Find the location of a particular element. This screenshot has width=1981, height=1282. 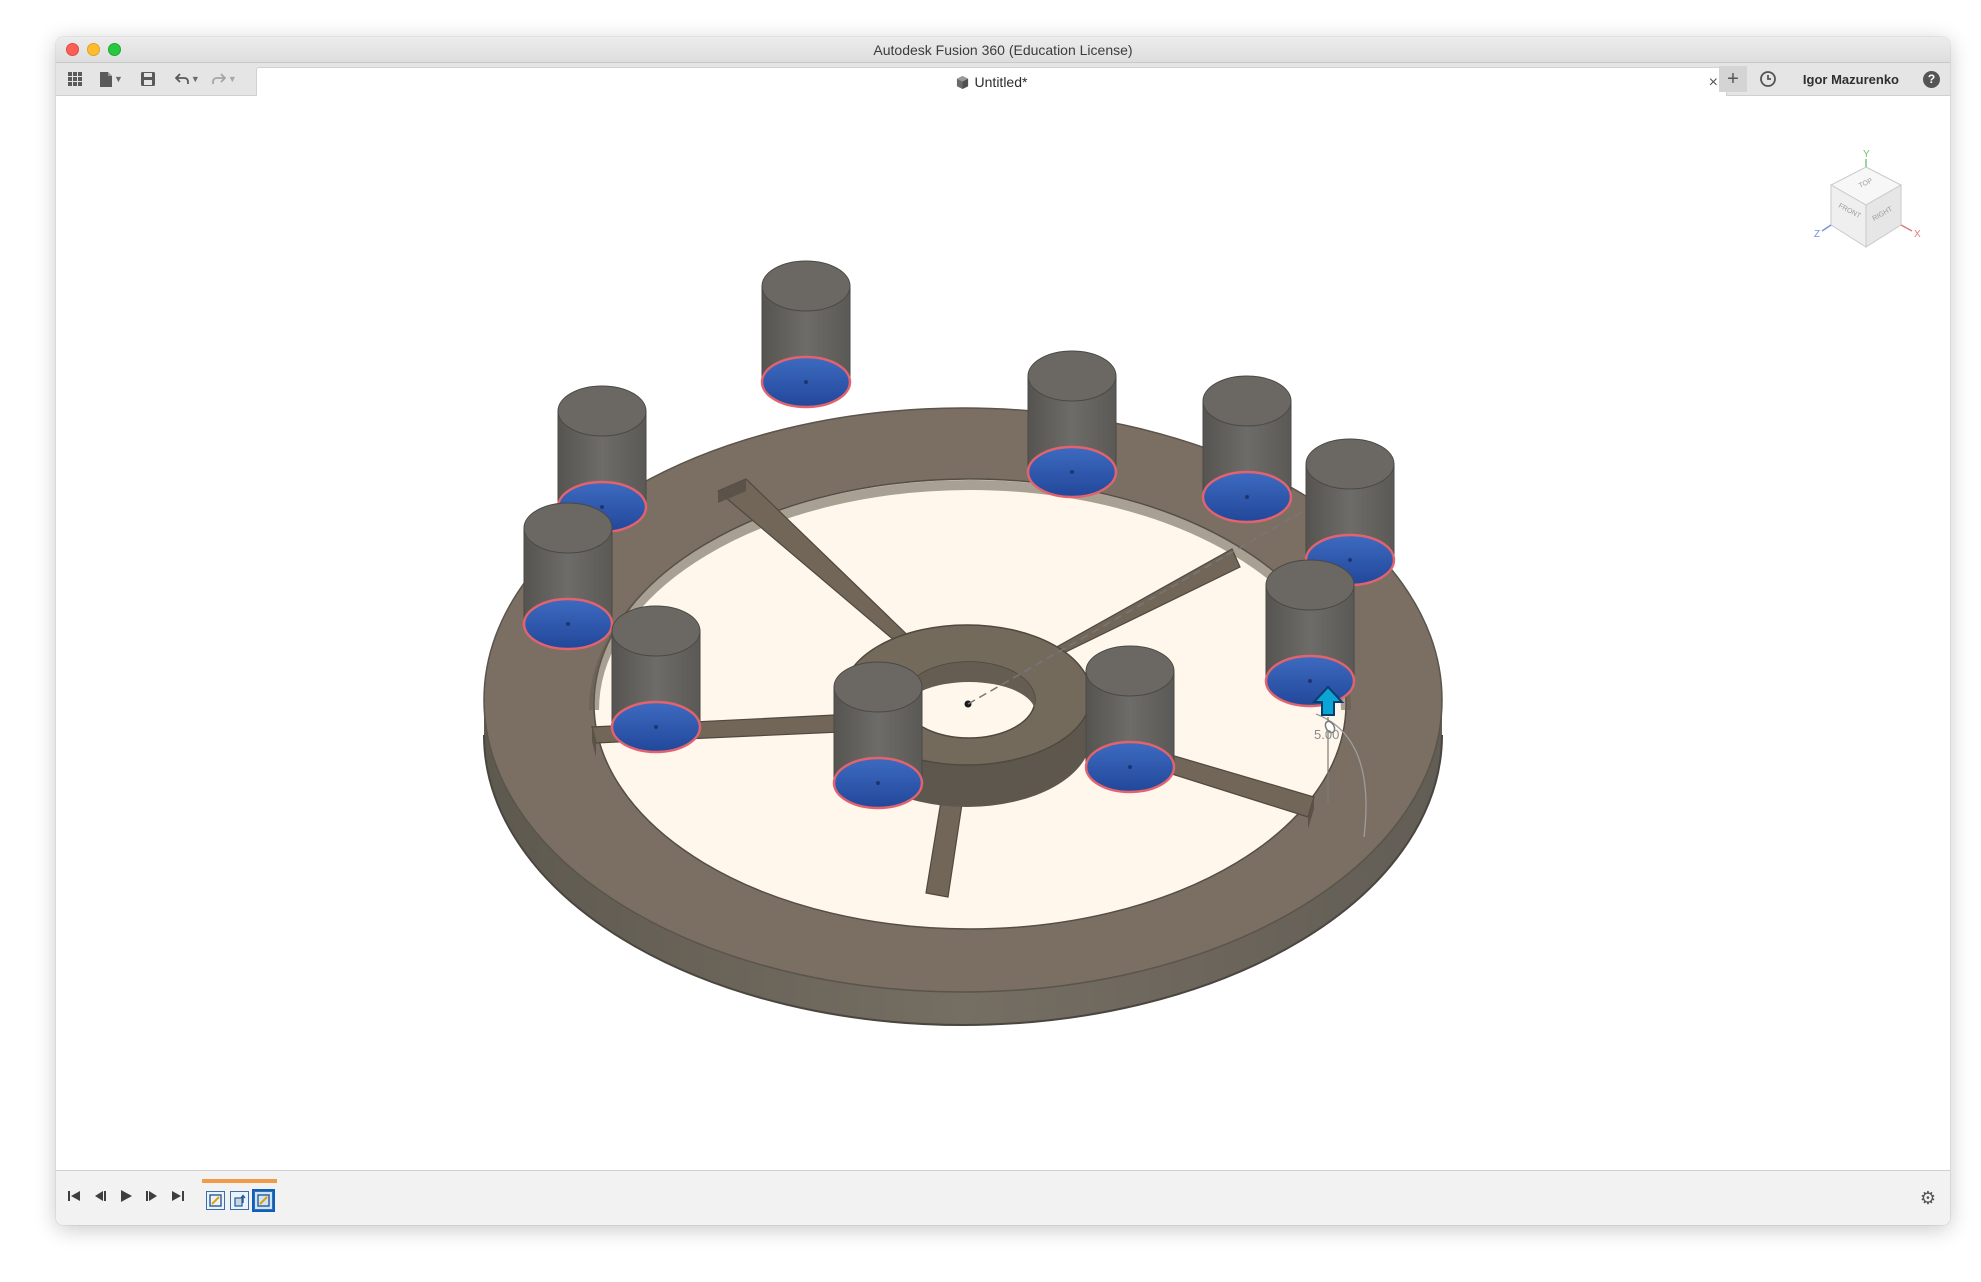

job-status-button is located at coordinates (1768, 79).